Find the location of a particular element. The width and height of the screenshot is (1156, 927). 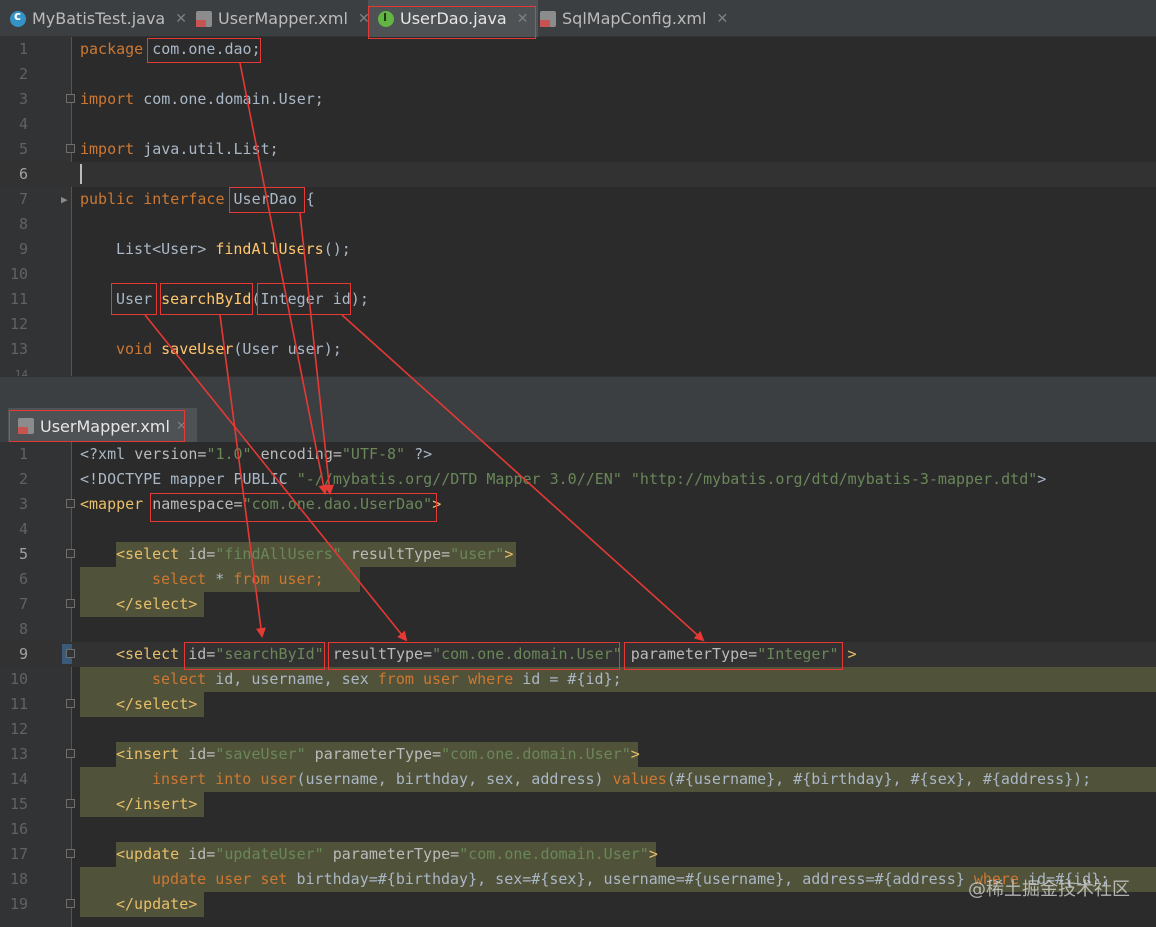

arrow-package-to-namespace is located at coordinates (284, 278).